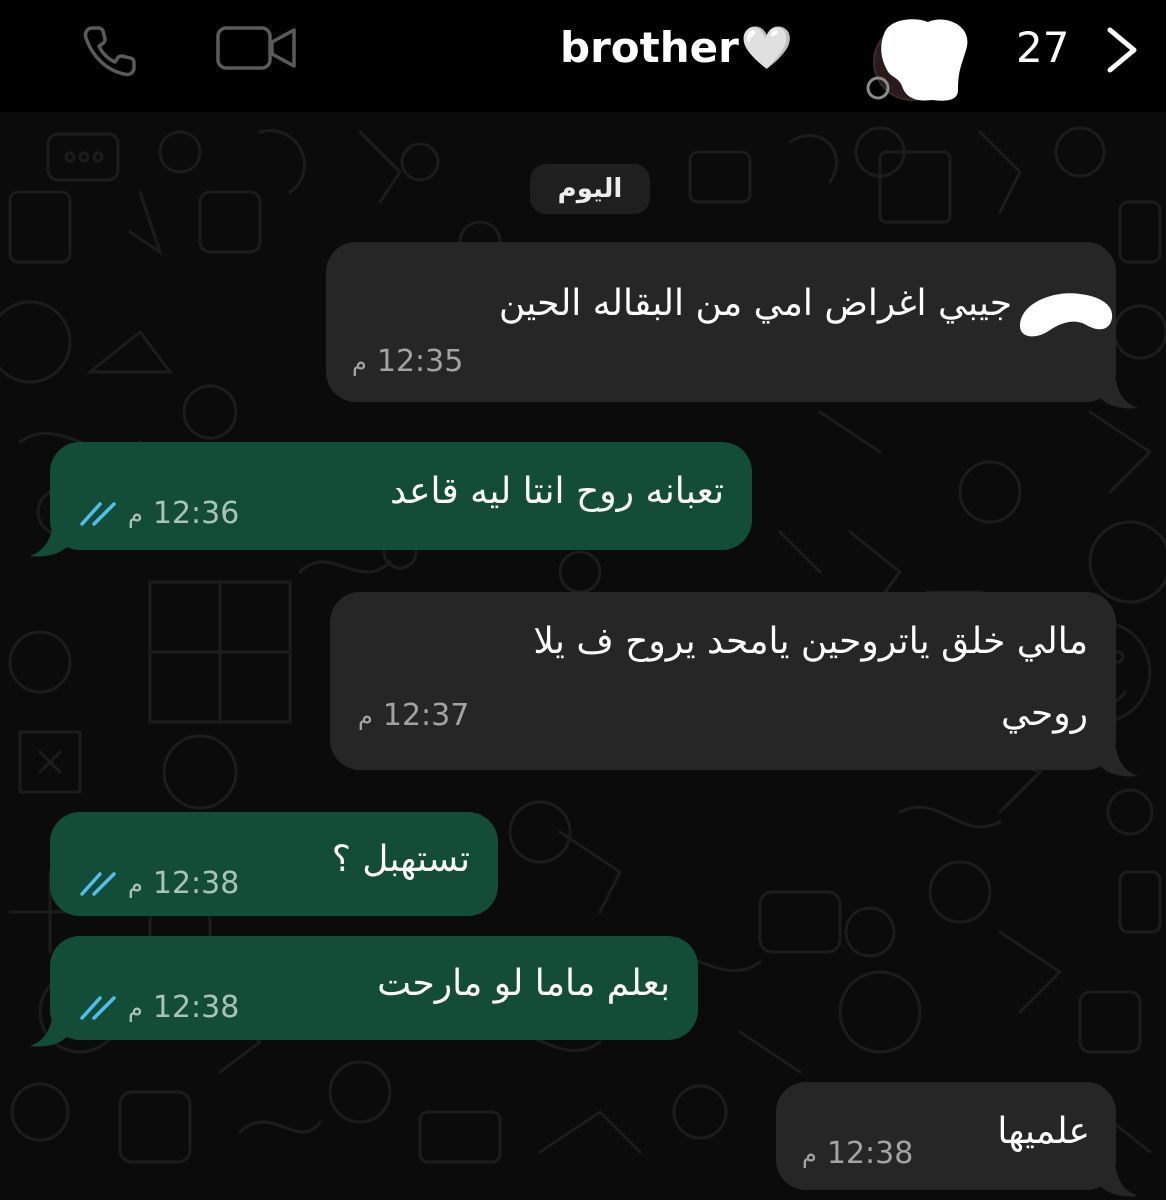 The image size is (1166, 1200). What do you see at coordinates (1043, 1131) in the screenshot?
I see `message-text: علميها` at bounding box center [1043, 1131].